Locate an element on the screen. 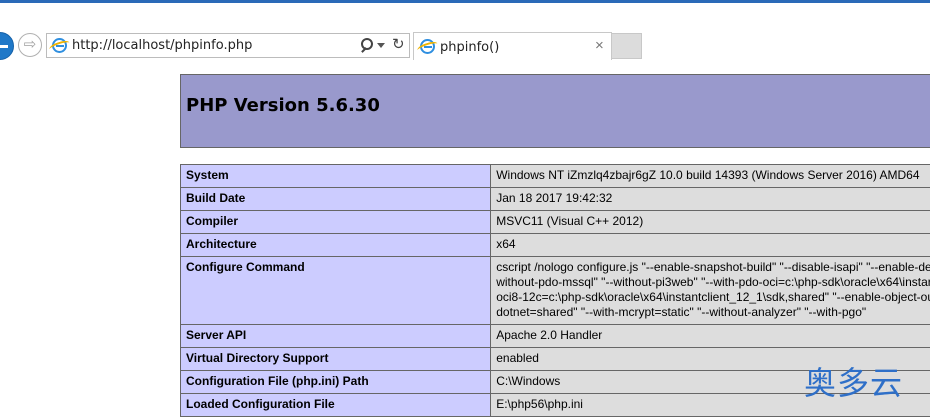 The width and height of the screenshot is (930, 417). row-label: Compiler is located at coordinates (336, 222).